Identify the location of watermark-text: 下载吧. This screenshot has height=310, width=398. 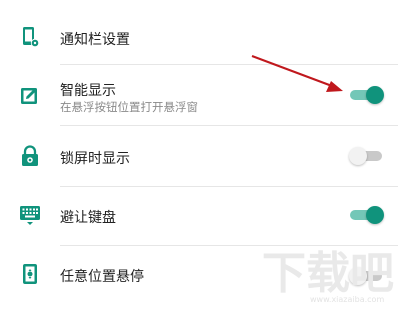
(328, 273).